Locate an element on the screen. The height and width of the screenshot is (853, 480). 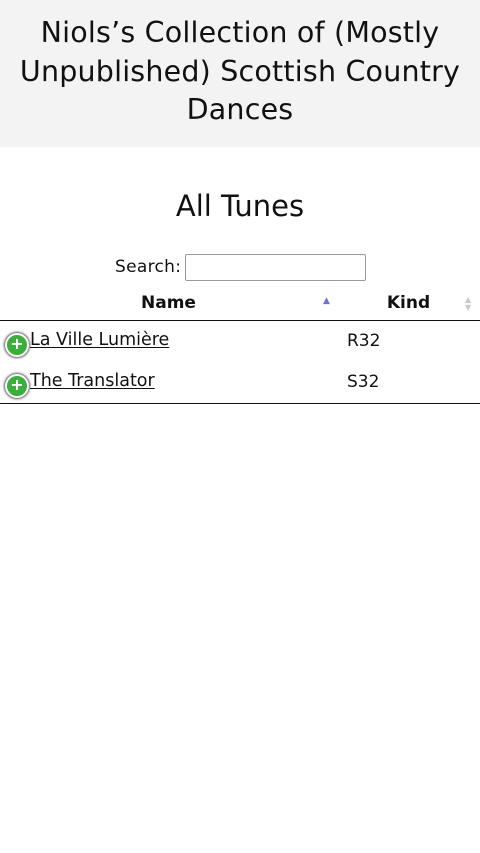
sort-both-icon: ▲ ▼ is located at coordinates (468, 304).